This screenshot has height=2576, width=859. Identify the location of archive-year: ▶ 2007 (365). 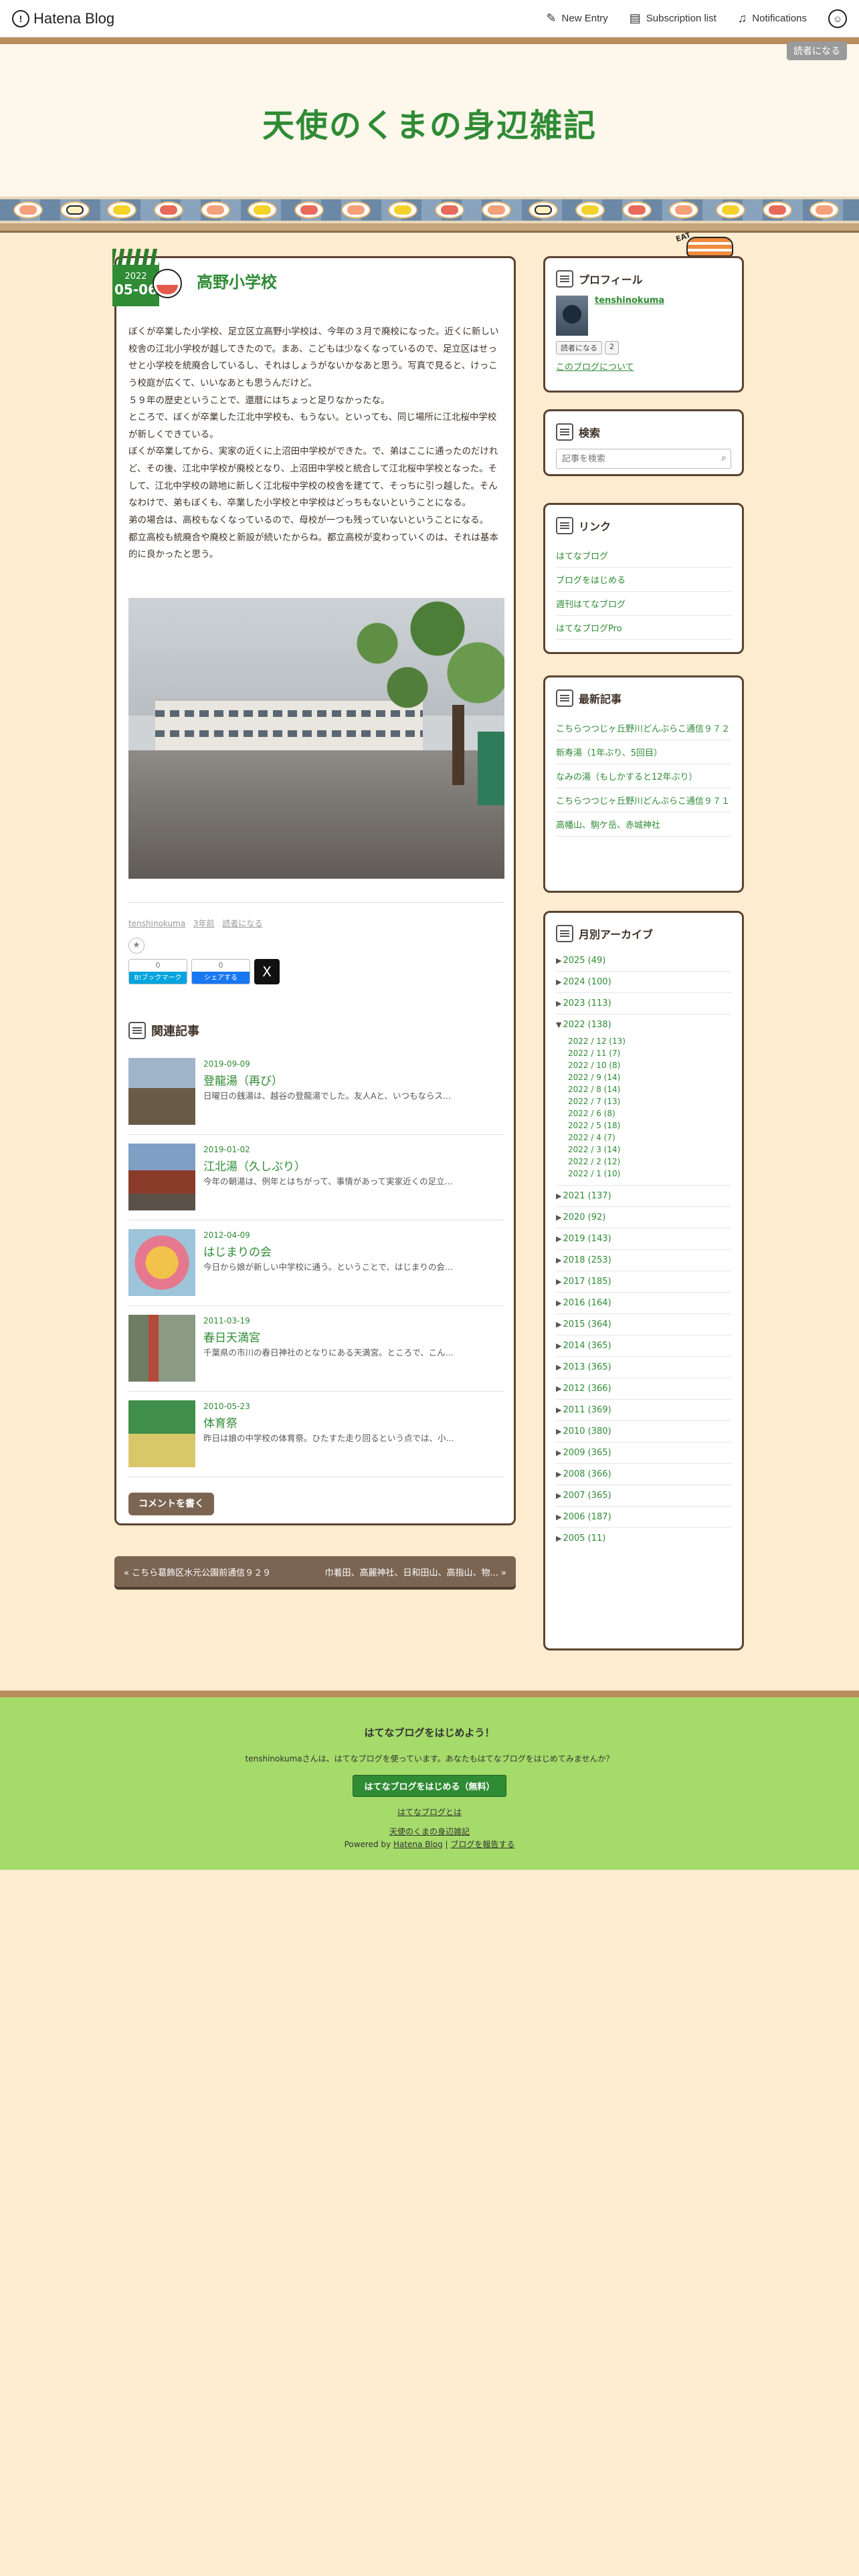
(644, 1496).